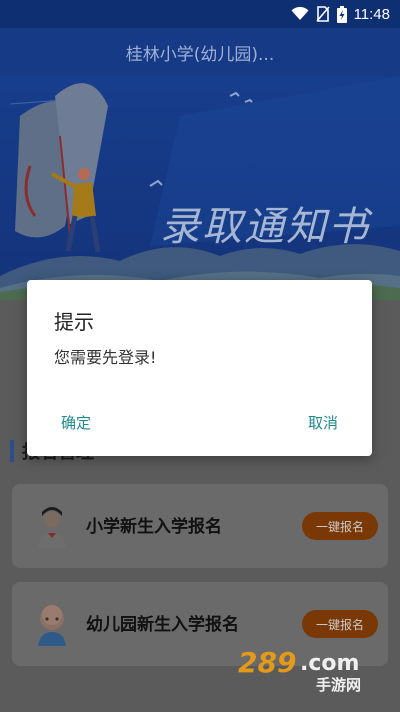 Image resolution: width=400 pixels, height=712 pixels. I want to click on no-sim-icon, so click(322, 14).